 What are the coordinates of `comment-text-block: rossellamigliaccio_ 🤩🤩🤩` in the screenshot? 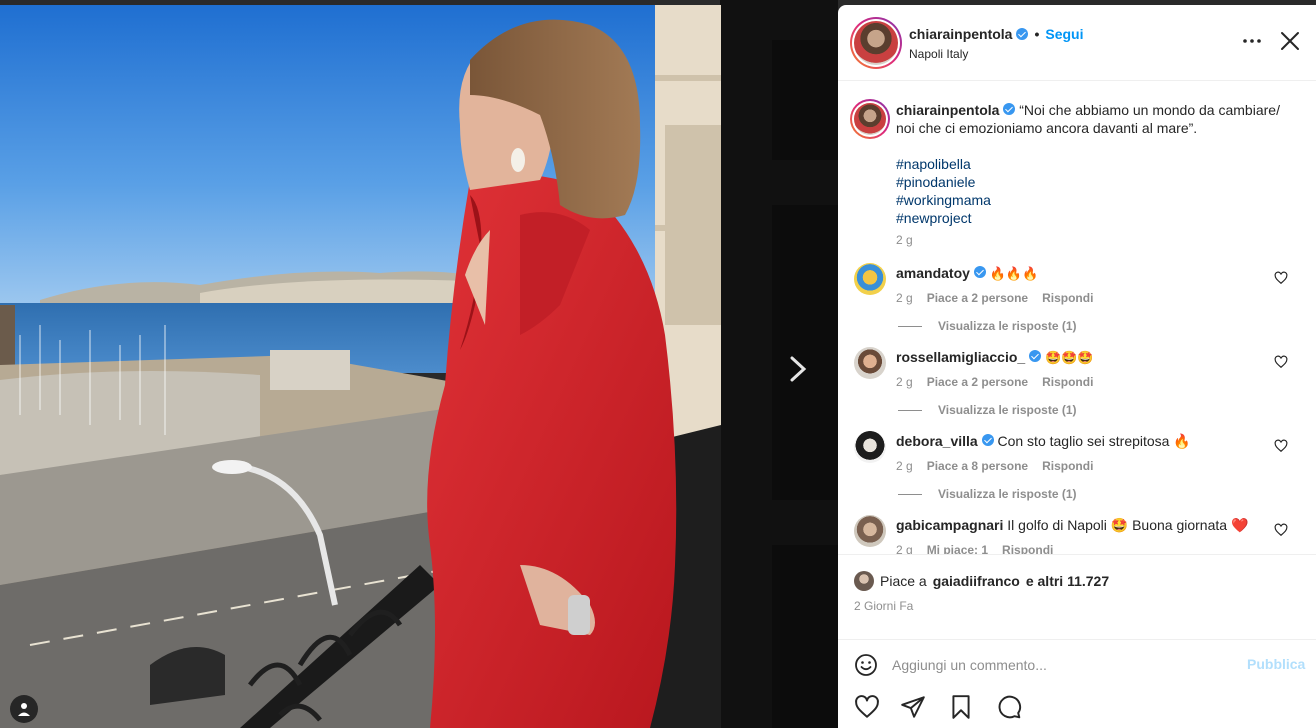 It's located at (1081, 357).